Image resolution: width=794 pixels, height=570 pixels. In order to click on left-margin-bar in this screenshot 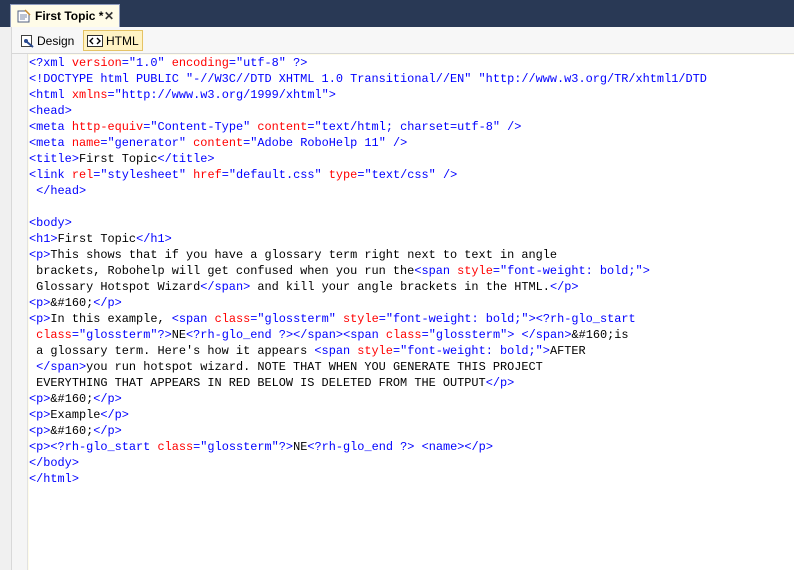, I will do `click(6, 298)`.